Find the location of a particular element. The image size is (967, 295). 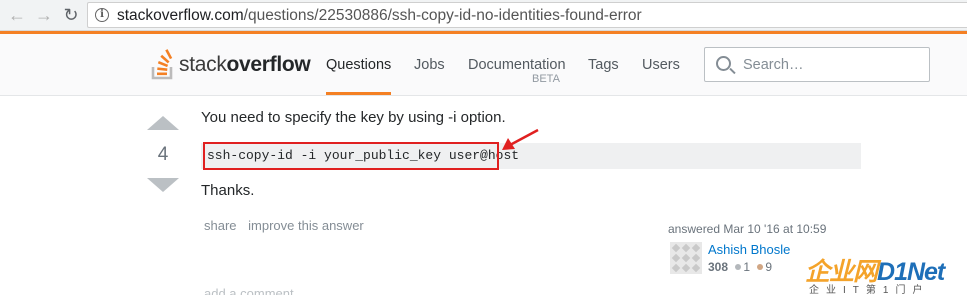

nav-users: Users is located at coordinates (661, 64).